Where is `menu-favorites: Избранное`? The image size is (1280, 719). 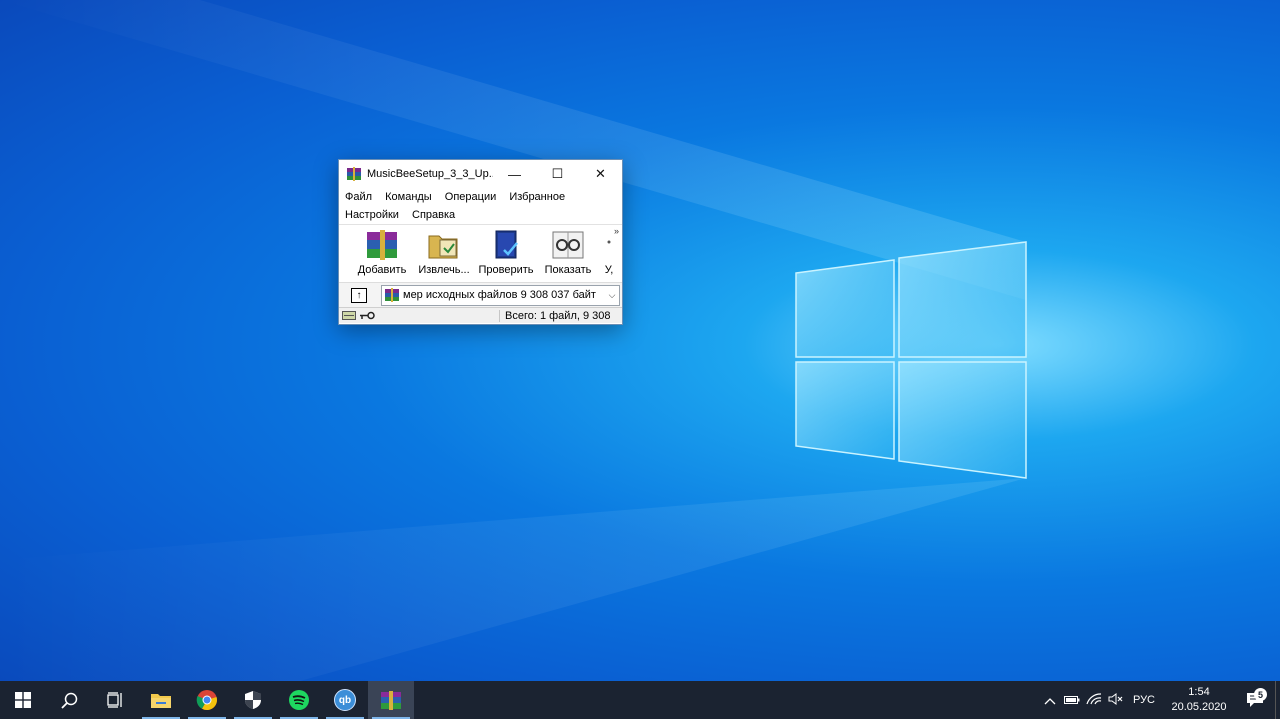
menu-favorites: Избранное is located at coordinates (537, 197).